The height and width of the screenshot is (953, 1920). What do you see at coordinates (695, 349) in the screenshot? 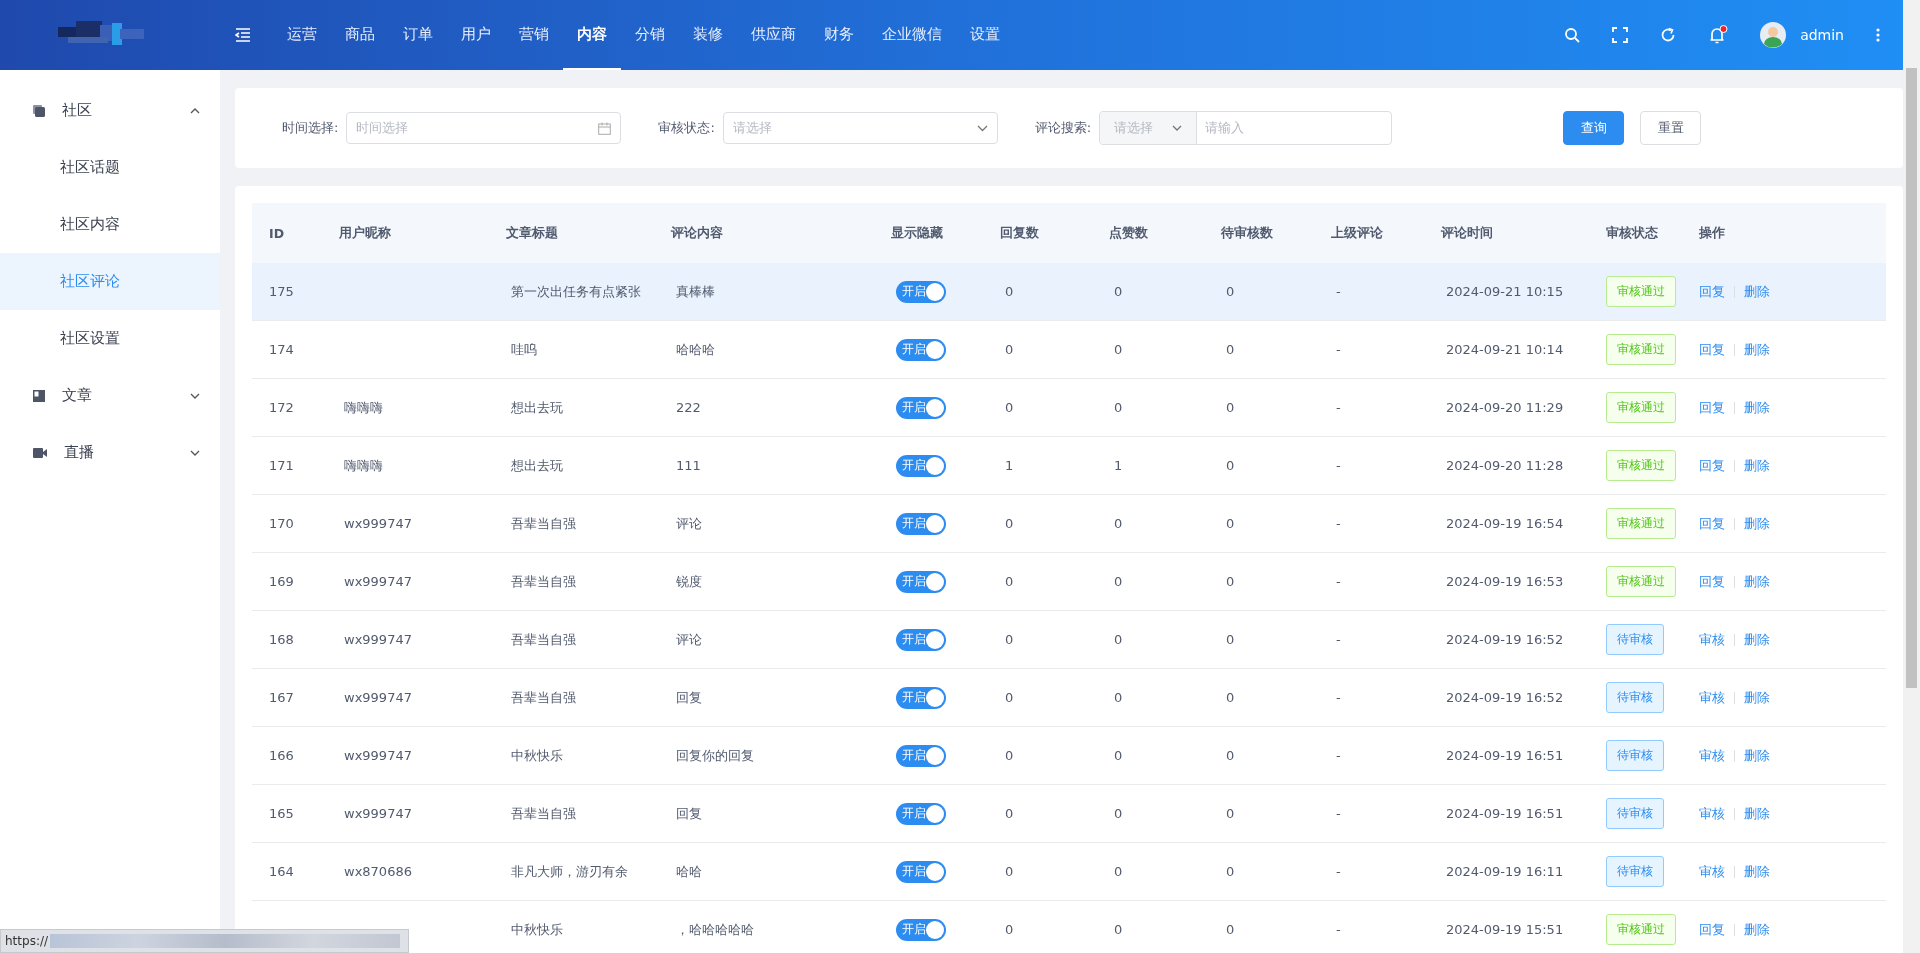
I see `table-cell-text: 哈哈哈` at bounding box center [695, 349].